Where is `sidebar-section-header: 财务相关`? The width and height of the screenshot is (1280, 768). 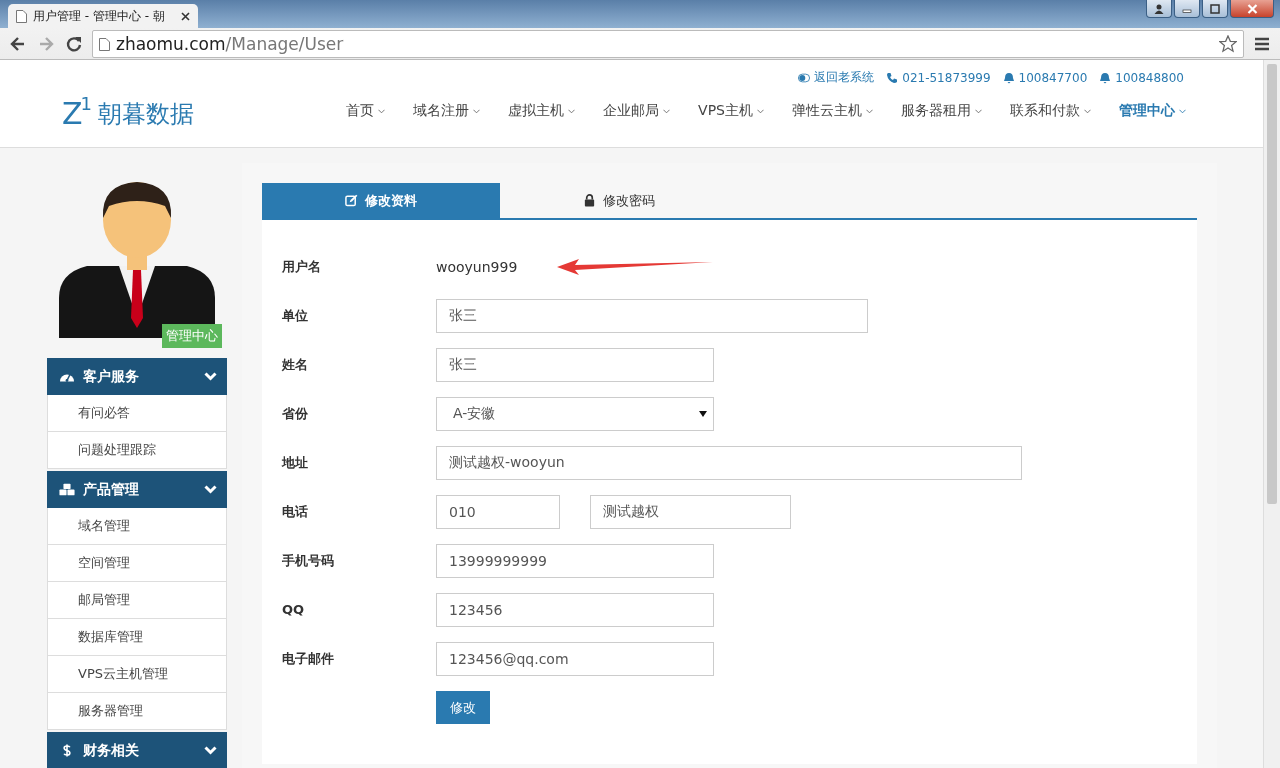 sidebar-section-header: 财务相关 is located at coordinates (137, 750).